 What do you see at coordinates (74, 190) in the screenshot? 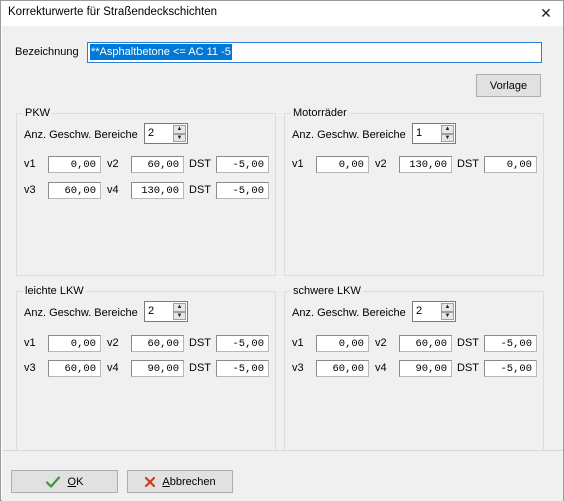
I see `pkw-v3-field: 60,00` at bounding box center [74, 190].